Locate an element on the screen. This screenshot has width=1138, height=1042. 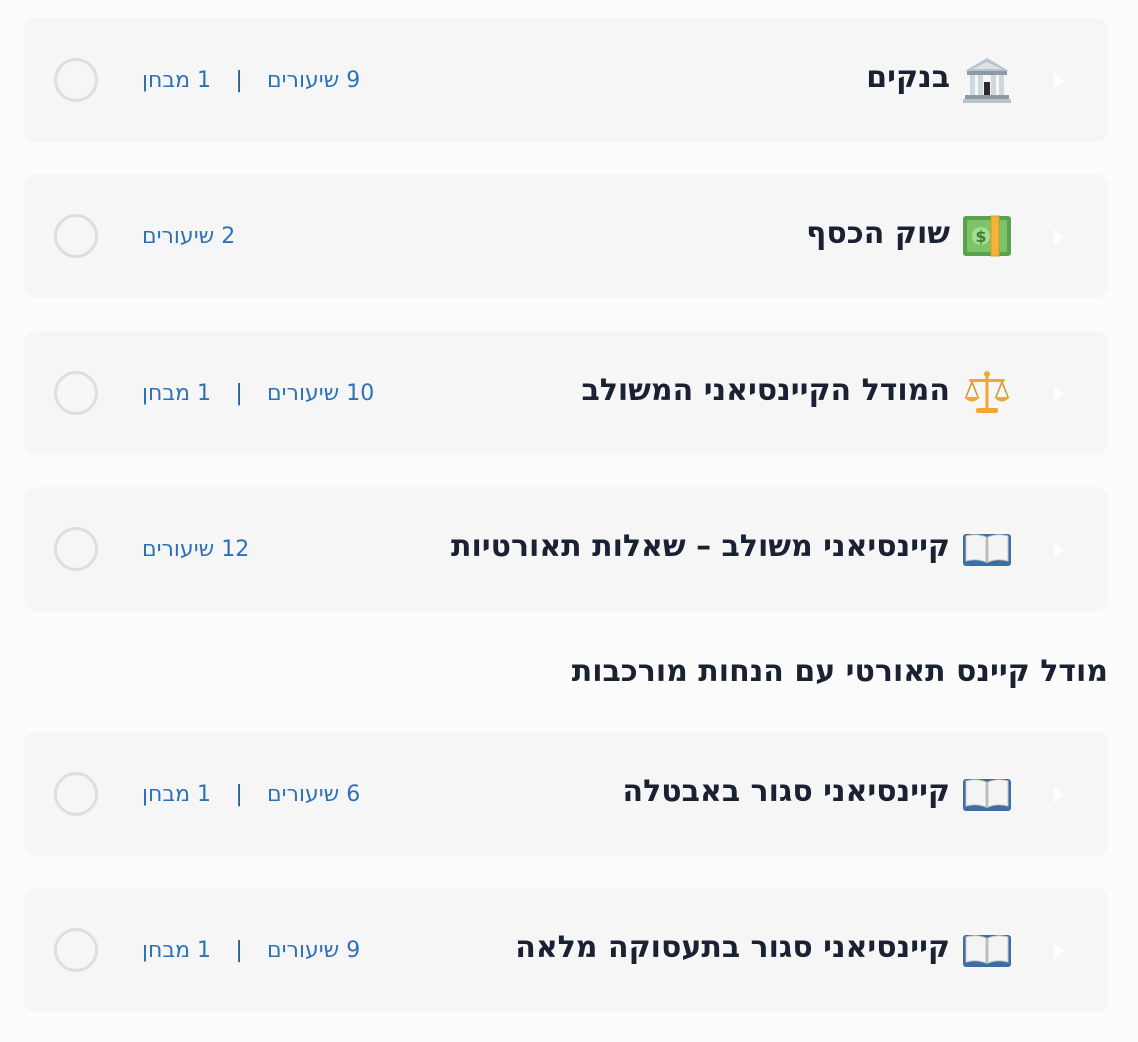
topic-card-closed-unemployment: קיינסיאני סגור באבטלה 6 שיעורים | 1 מבחן is located at coordinates (566, 794).